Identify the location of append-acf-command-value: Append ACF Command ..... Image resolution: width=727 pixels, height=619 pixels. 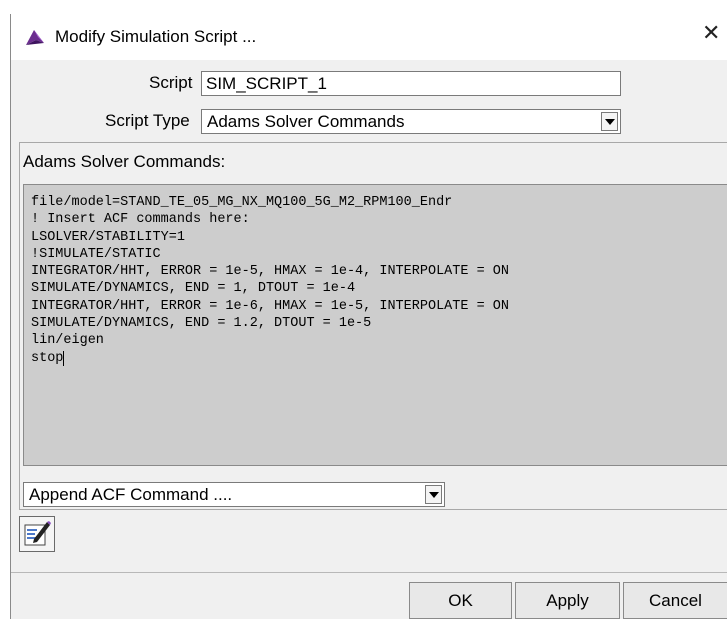
(131, 494).